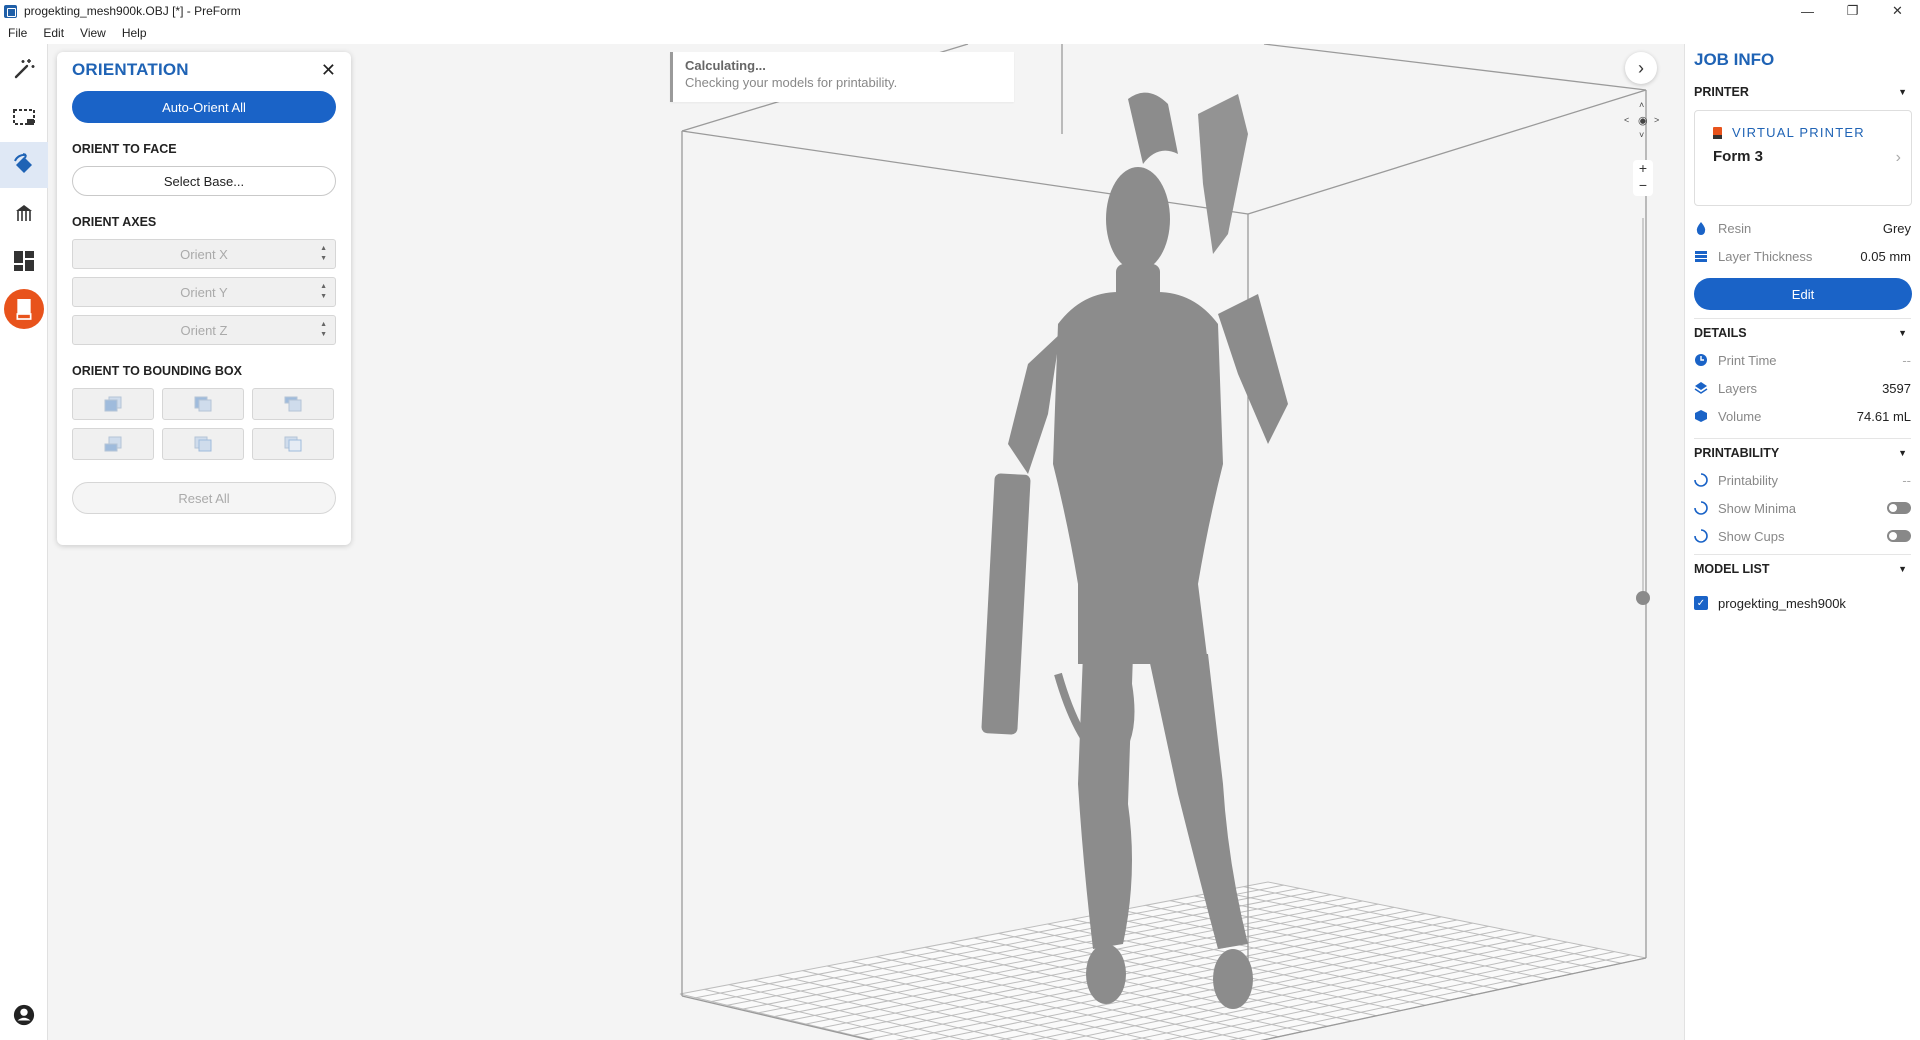 This screenshot has width=1920, height=1040. I want to click on orientation-tool, so click(24, 165).